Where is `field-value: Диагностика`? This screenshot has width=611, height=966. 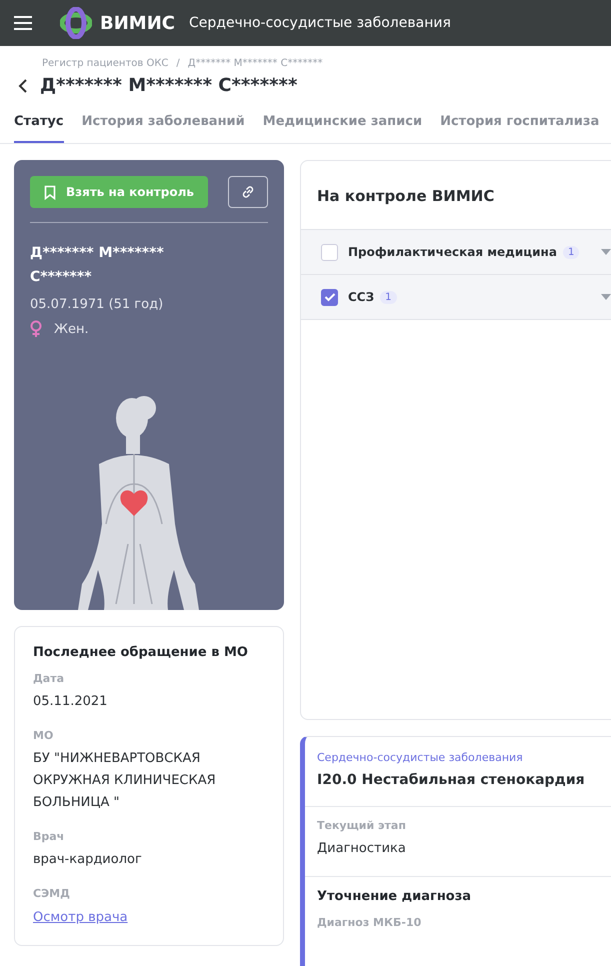
field-value: Диагностика is located at coordinates (362, 849).